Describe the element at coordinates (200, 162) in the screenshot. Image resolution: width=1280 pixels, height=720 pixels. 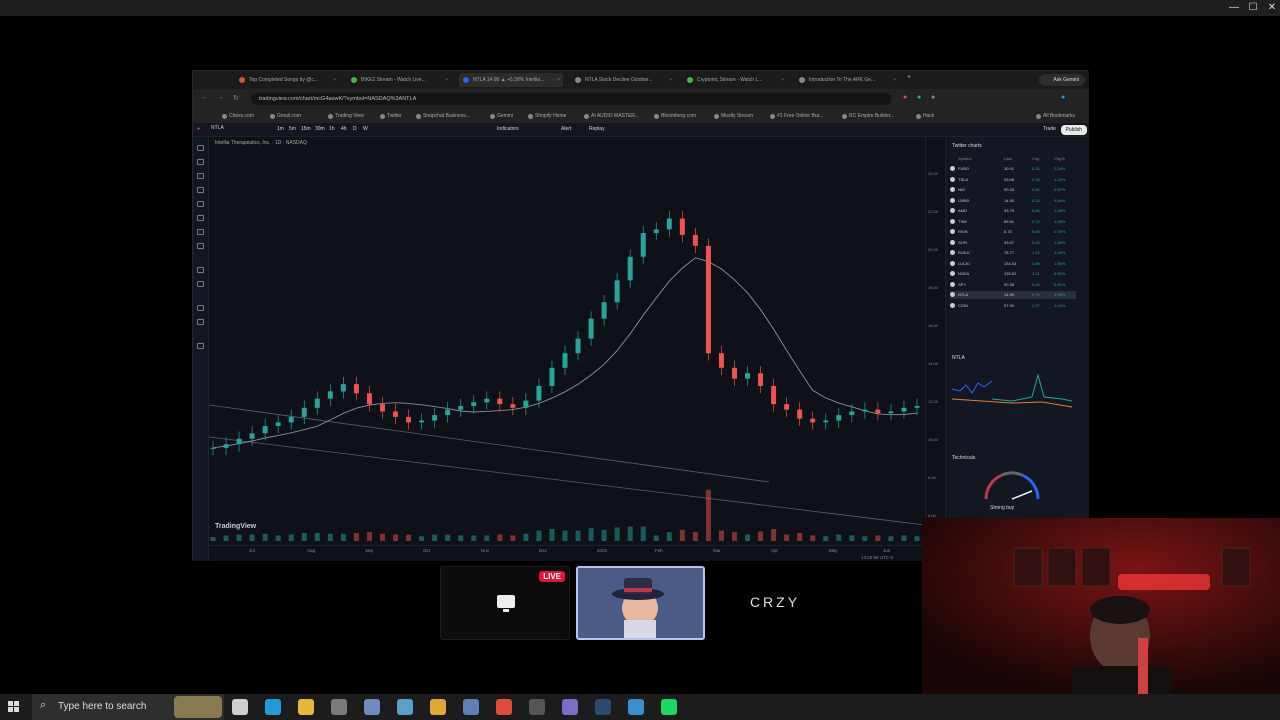
I see `trendline-tool-icon` at that location.